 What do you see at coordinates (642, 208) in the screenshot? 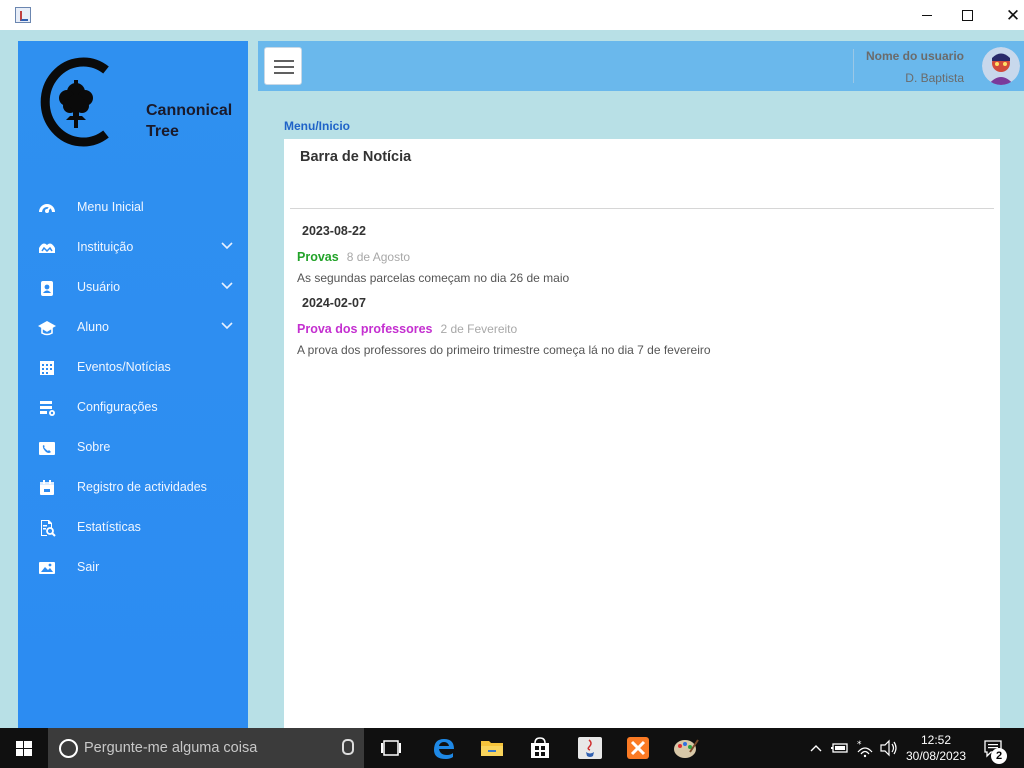
I see `card-divider` at bounding box center [642, 208].